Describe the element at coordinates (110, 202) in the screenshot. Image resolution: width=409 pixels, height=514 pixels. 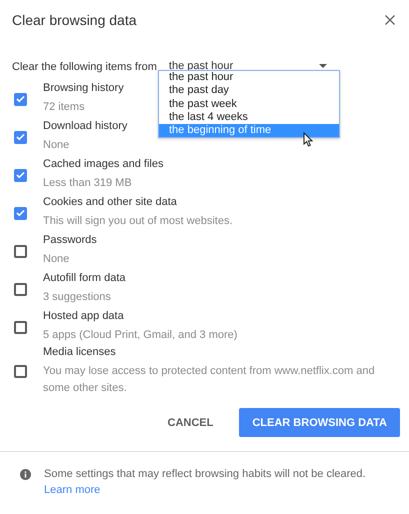
I see `option-label: Cookies and other site data` at that location.